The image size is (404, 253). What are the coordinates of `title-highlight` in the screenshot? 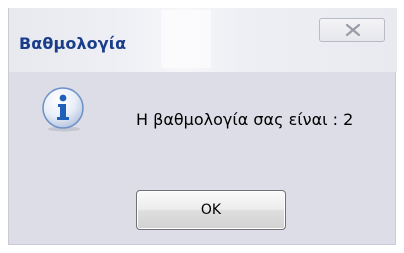 It's located at (186, 39).